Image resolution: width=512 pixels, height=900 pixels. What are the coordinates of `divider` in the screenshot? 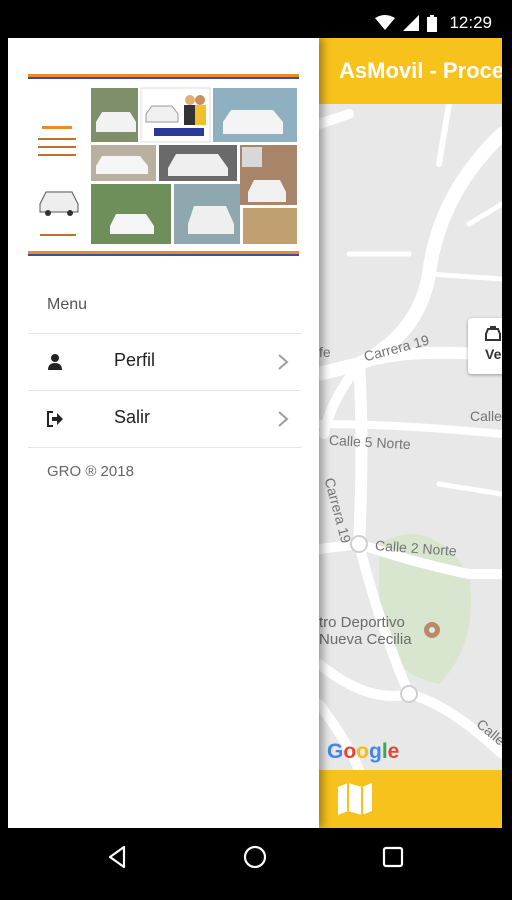 It's located at (164, 447).